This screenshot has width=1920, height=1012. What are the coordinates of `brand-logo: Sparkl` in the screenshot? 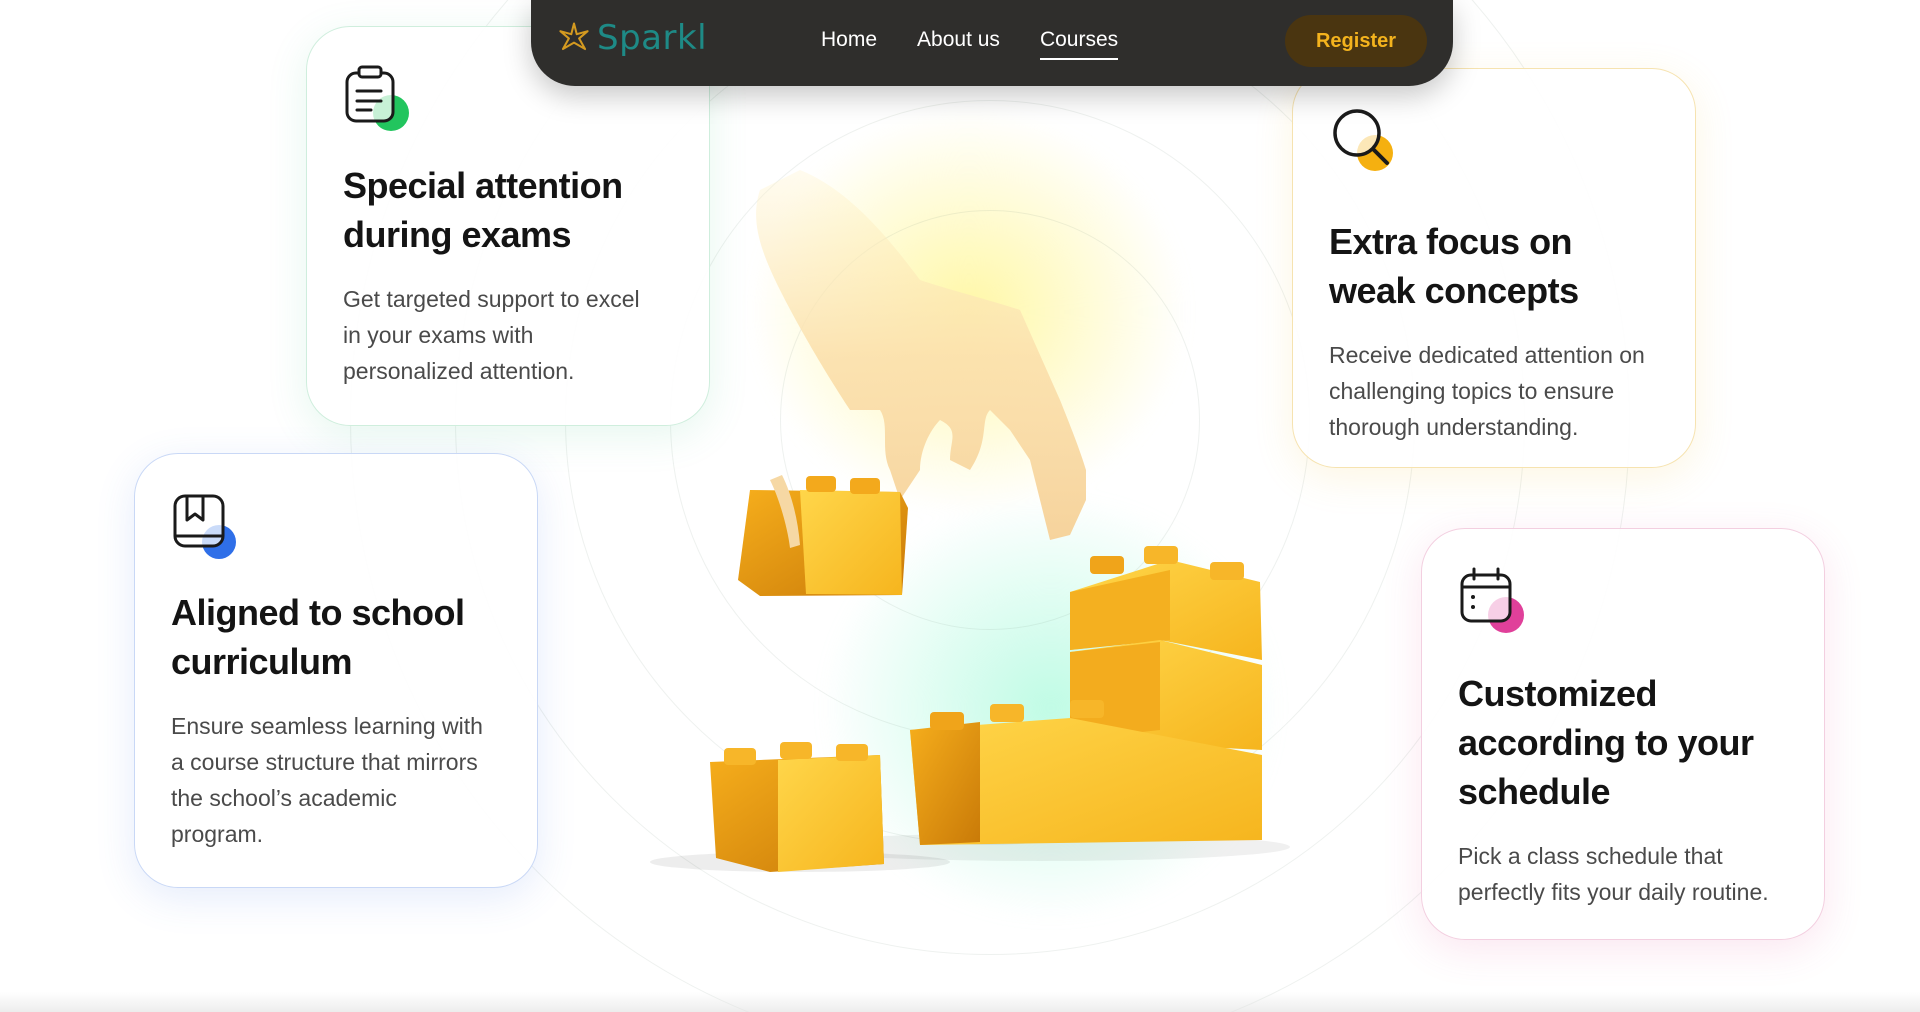 It's located at (632, 38).